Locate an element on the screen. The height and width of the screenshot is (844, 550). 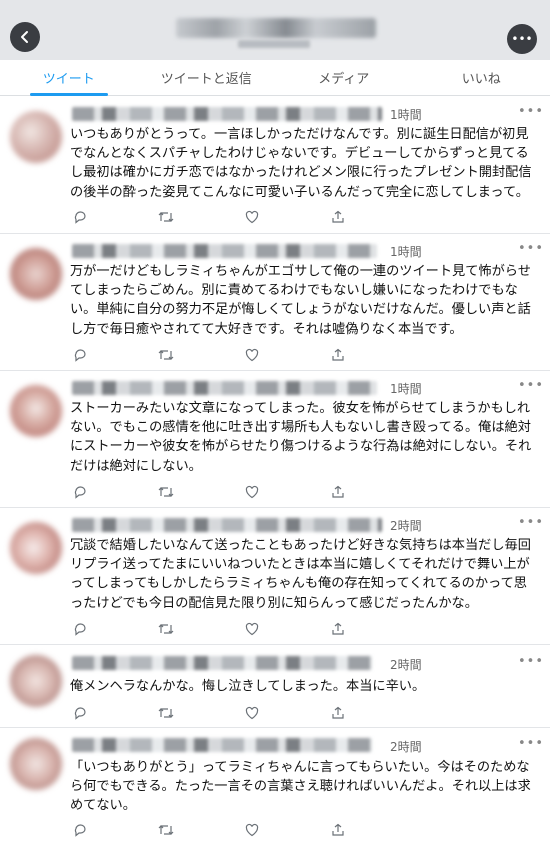
tweet-item: 2時間 ••• 俺メンヘラなんかな。悔し泣きしてしまった。本当に辛い。 is located at coordinates (275, 686).